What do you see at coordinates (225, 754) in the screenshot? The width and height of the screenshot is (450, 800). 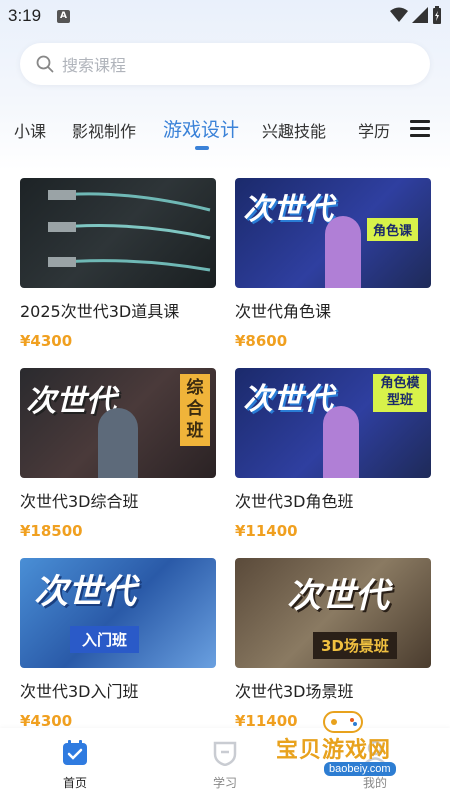 I see `study-shield-icon` at bounding box center [225, 754].